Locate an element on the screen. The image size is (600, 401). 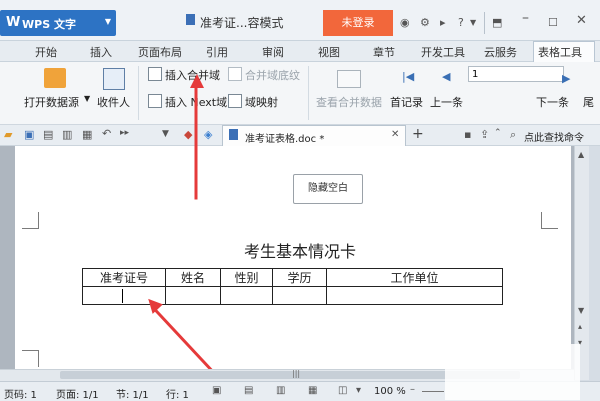
print-icon: ▥ is located at coordinates (67, 134).